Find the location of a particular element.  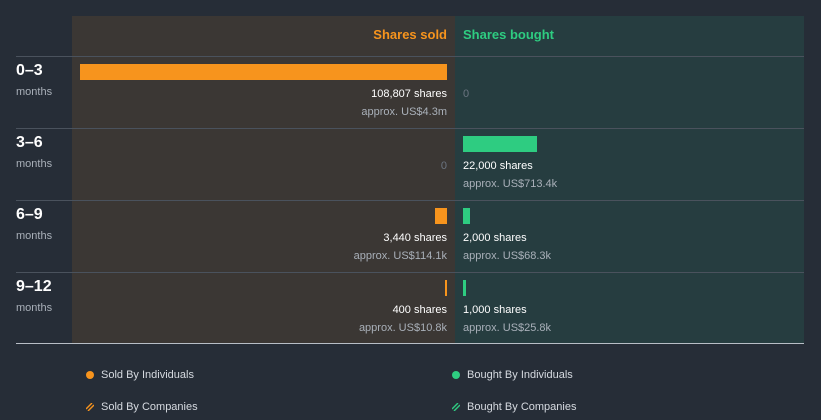

chart-baseline is located at coordinates (410, 343).